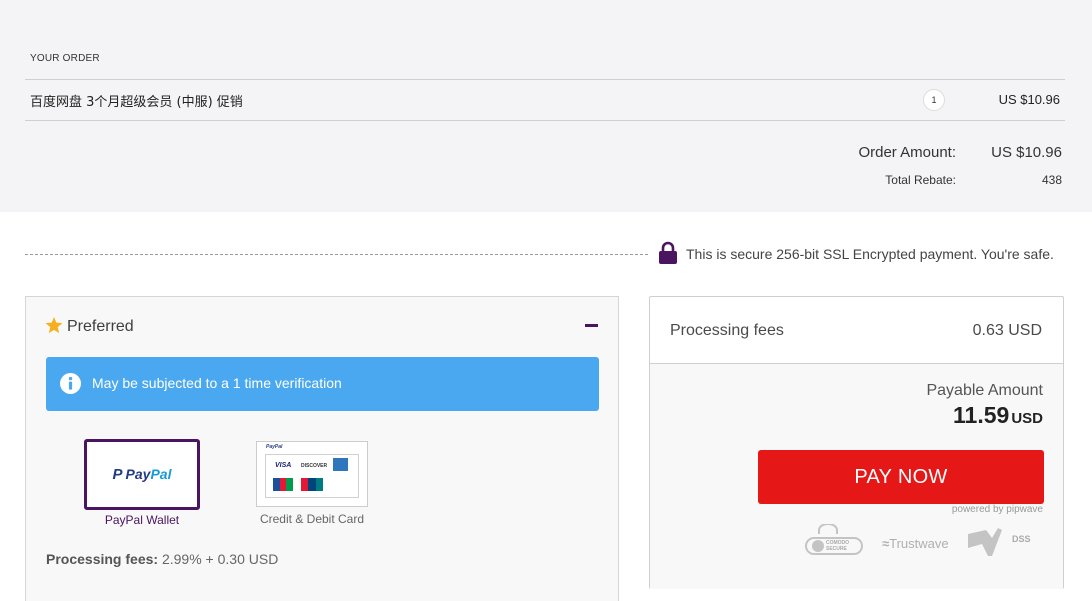 This screenshot has width=1092, height=601. I want to click on order-amount-label: Order Amount:, so click(907, 152).